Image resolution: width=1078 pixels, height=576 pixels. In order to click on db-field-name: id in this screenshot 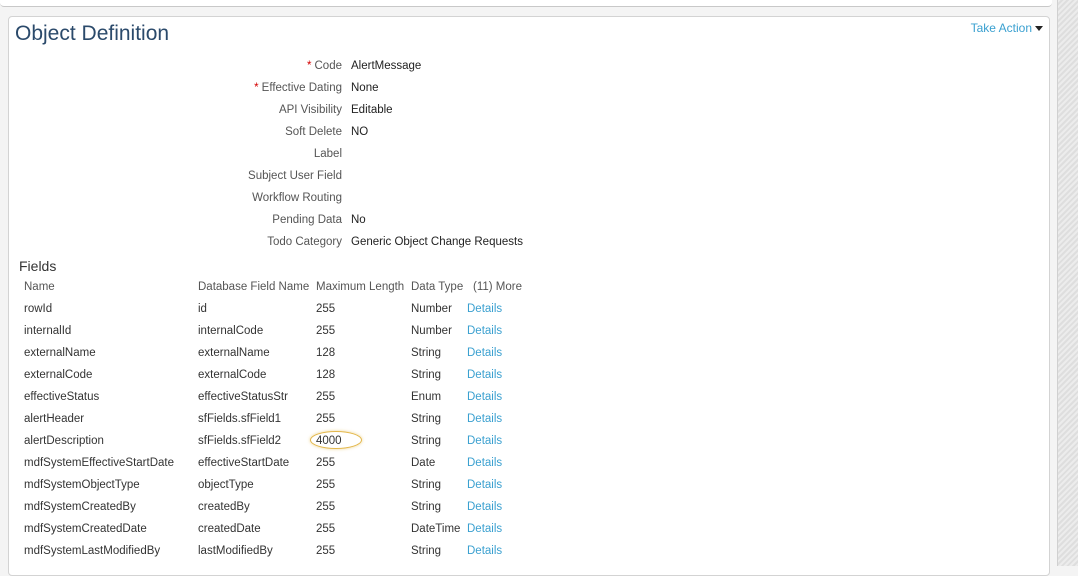, I will do `click(202, 309)`.